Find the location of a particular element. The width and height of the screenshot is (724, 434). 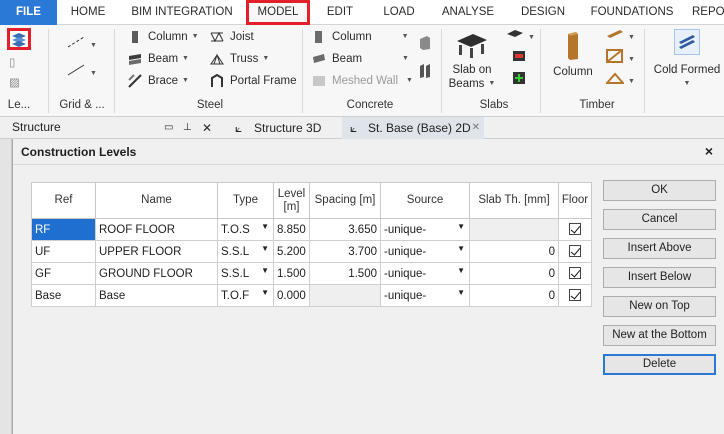

cell-level: 0.000 is located at coordinates (291, 295).